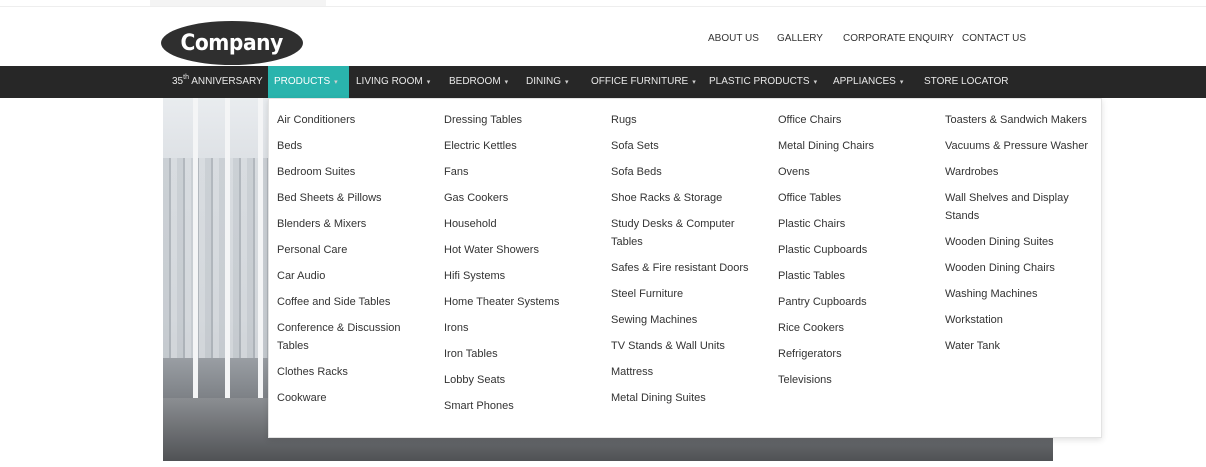 Image resolution: width=1206 pixels, height=467 pixels. I want to click on anniversary-number: 35, so click(178, 81).